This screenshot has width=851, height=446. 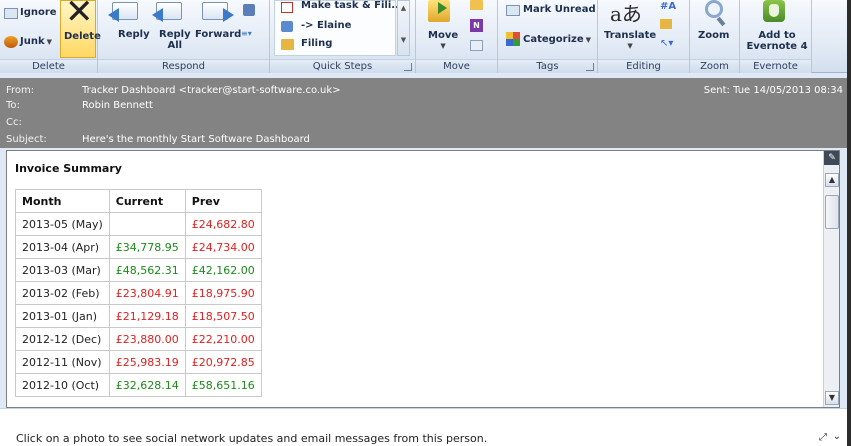 What do you see at coordinates (147, 362) in the screenshot?
I see `current-value-cell: £25,983.19` at bounding box center [147, 362].